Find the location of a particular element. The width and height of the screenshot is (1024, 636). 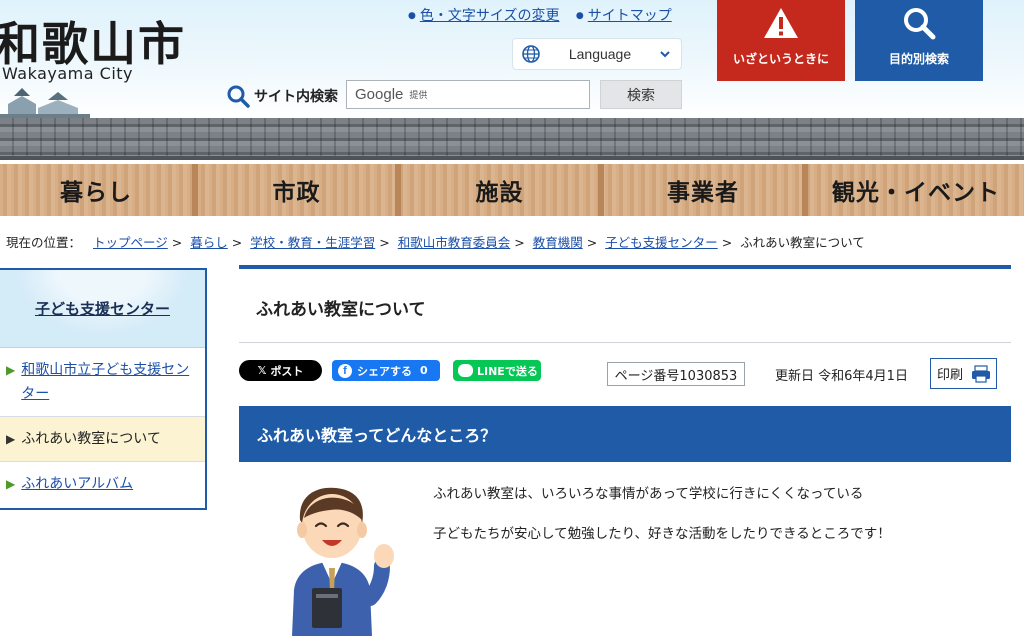

language-label: Language is located at coordinates (600, 54).